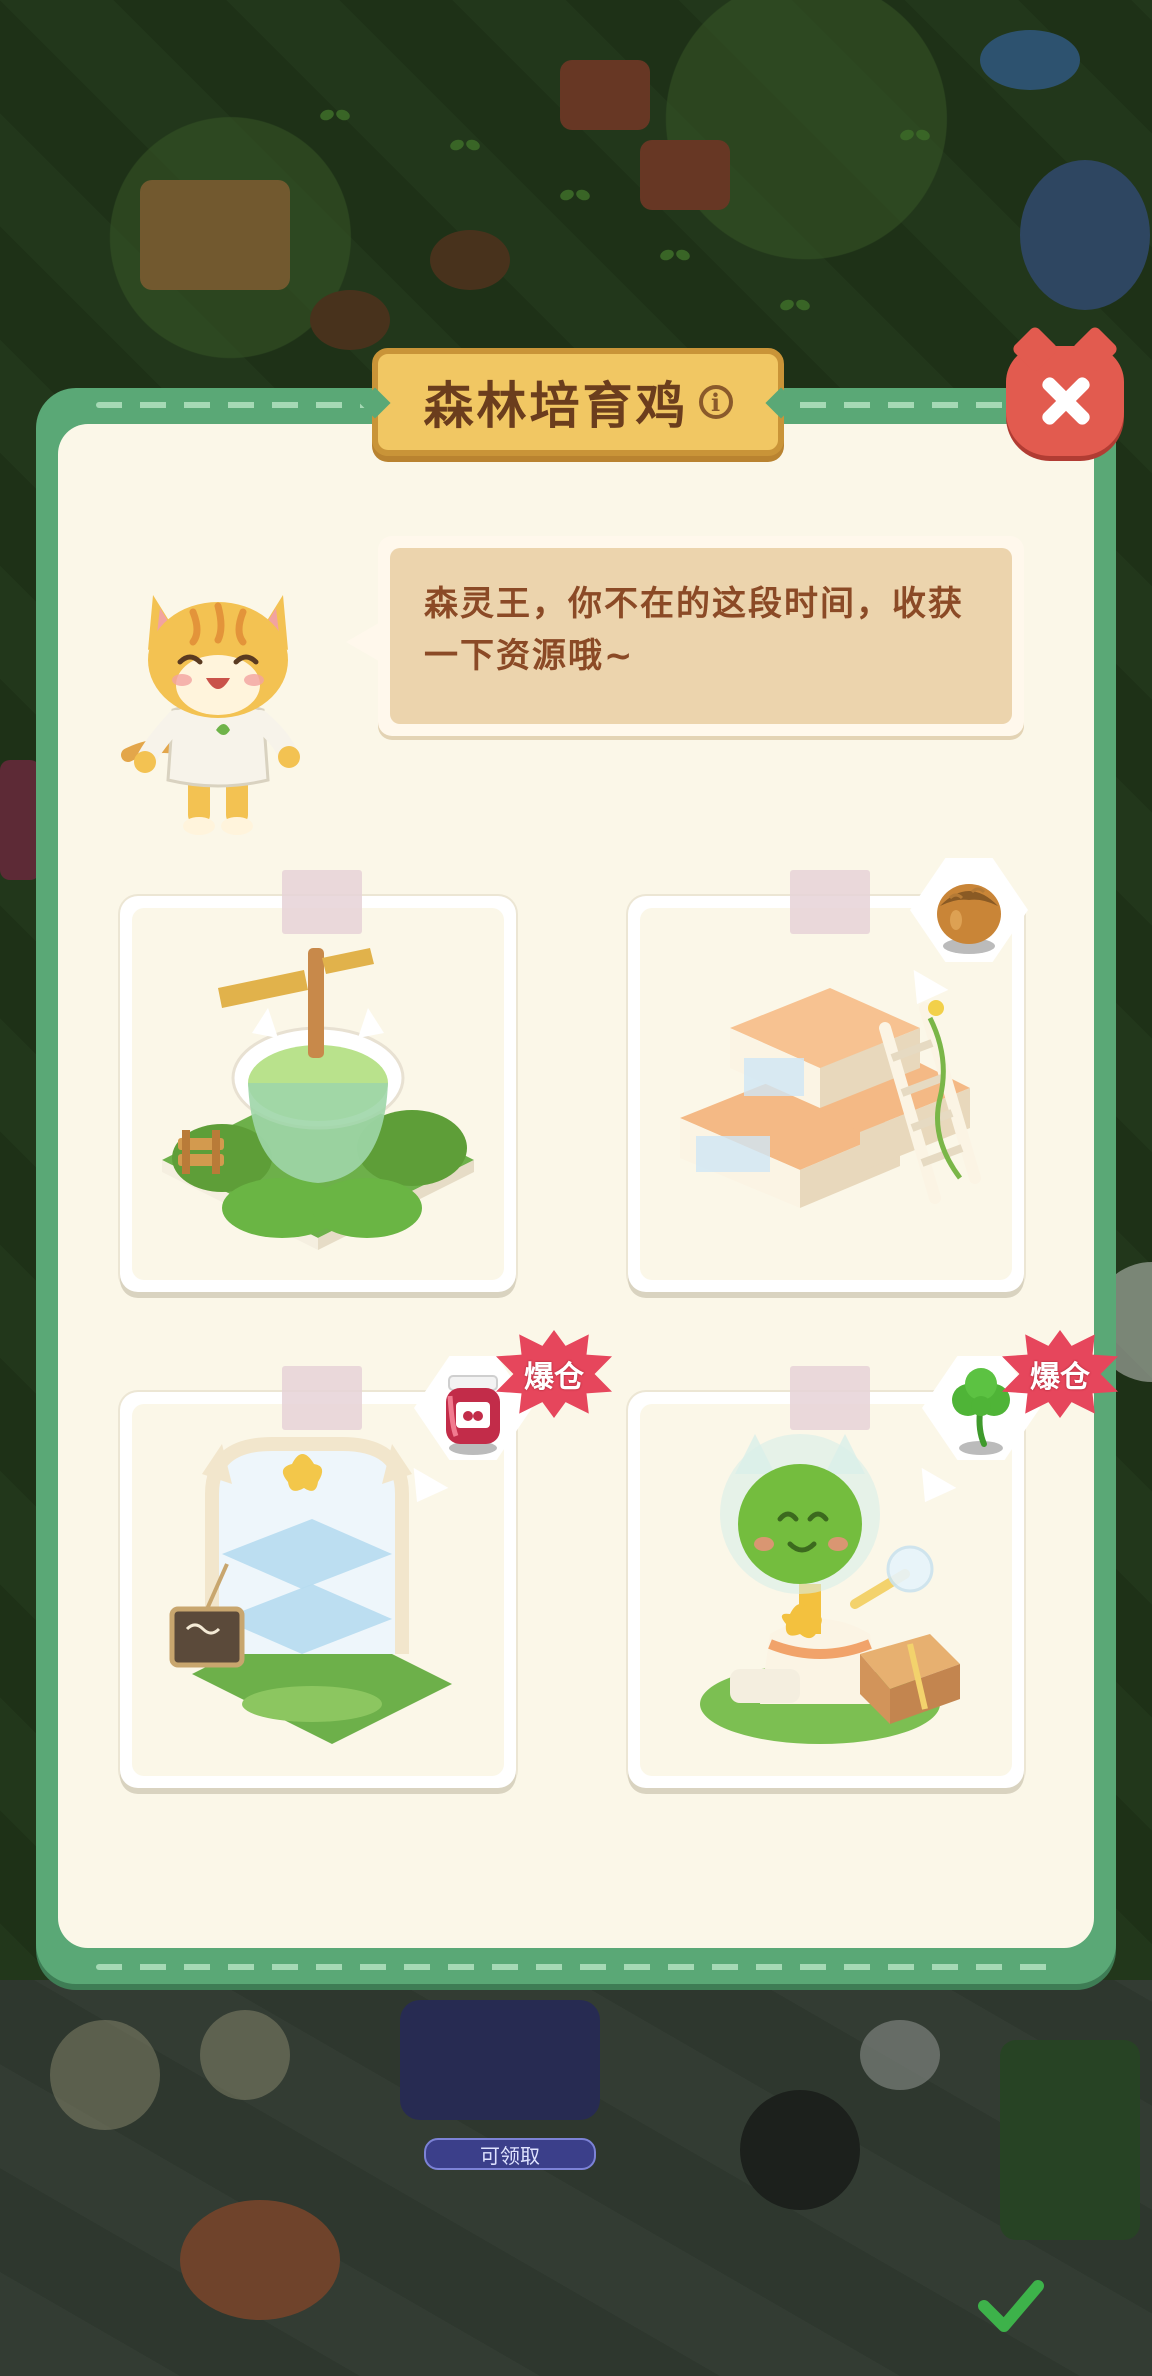  What do you see at coordinates (576, 1967) in the screenshot?
I see `frame-dash-bottom` at bounding box center [576, 1967].